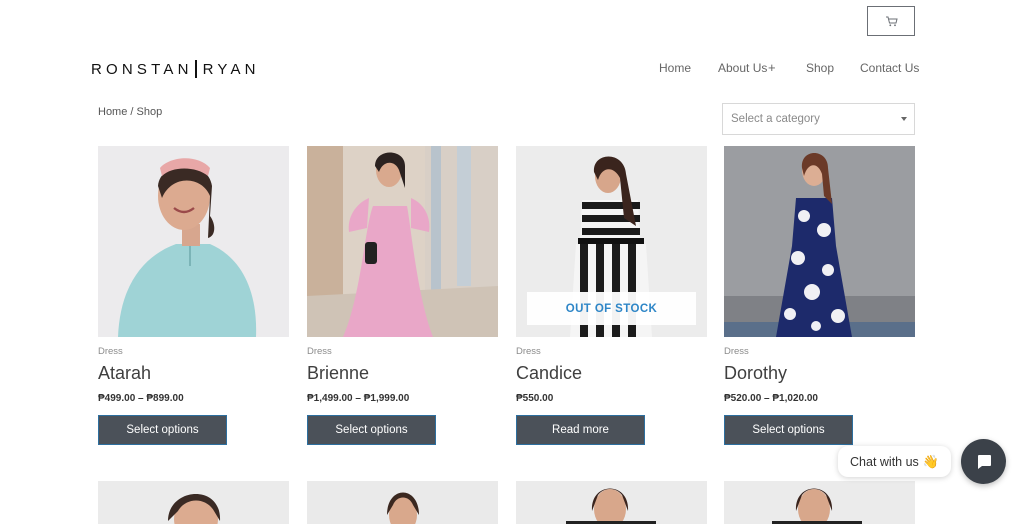 Image resolution: width=1024 pixels, height=524 pixels. I want to click on product-price: ₱1,499.00 – ₱1,999.00, so click(358, 398).